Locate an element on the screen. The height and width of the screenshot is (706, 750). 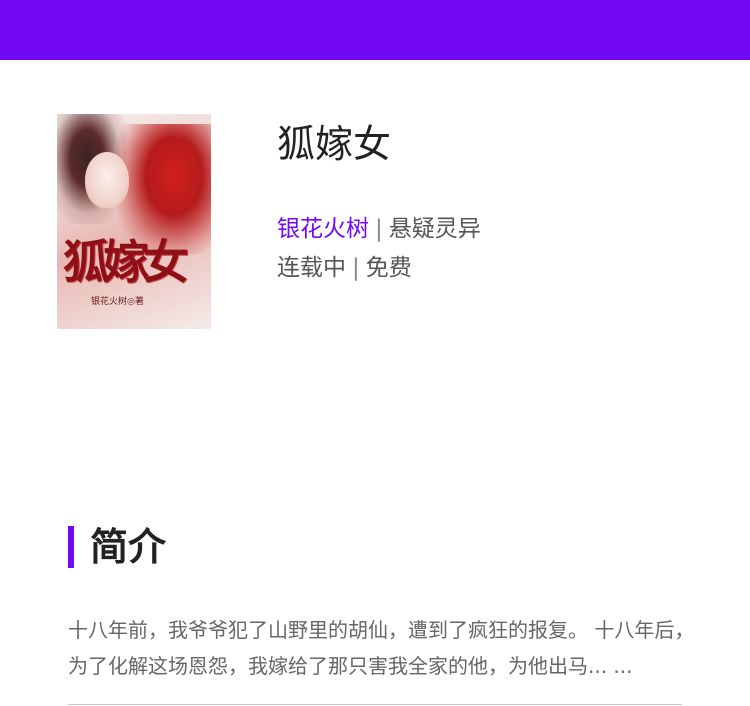
book-title: 狐嫁女 is located at coordinates (334, 144).